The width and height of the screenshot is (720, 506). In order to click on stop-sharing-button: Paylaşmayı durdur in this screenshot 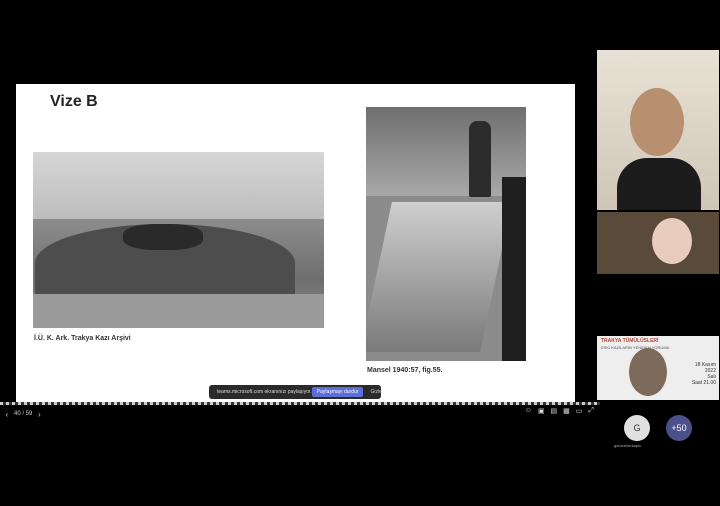, I will do `click(337, 392)`.